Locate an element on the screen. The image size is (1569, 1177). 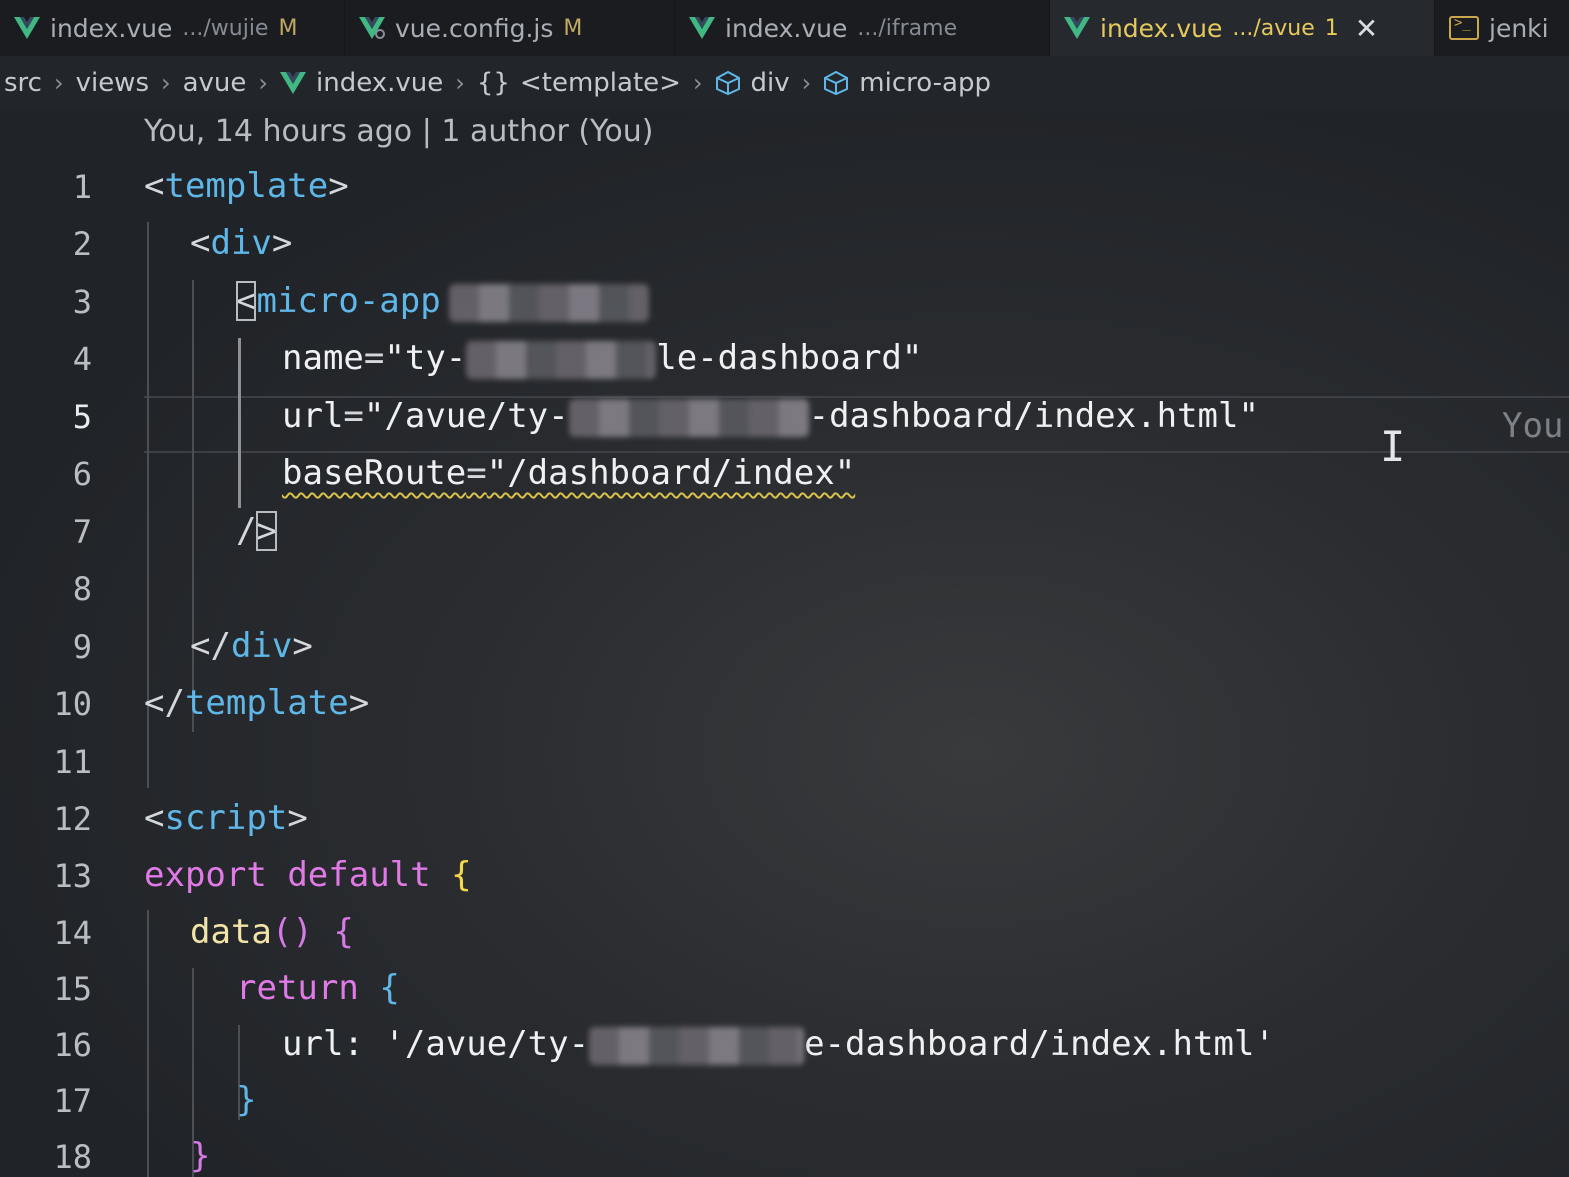
token: baseRoute is located at coordinates (374, 473).